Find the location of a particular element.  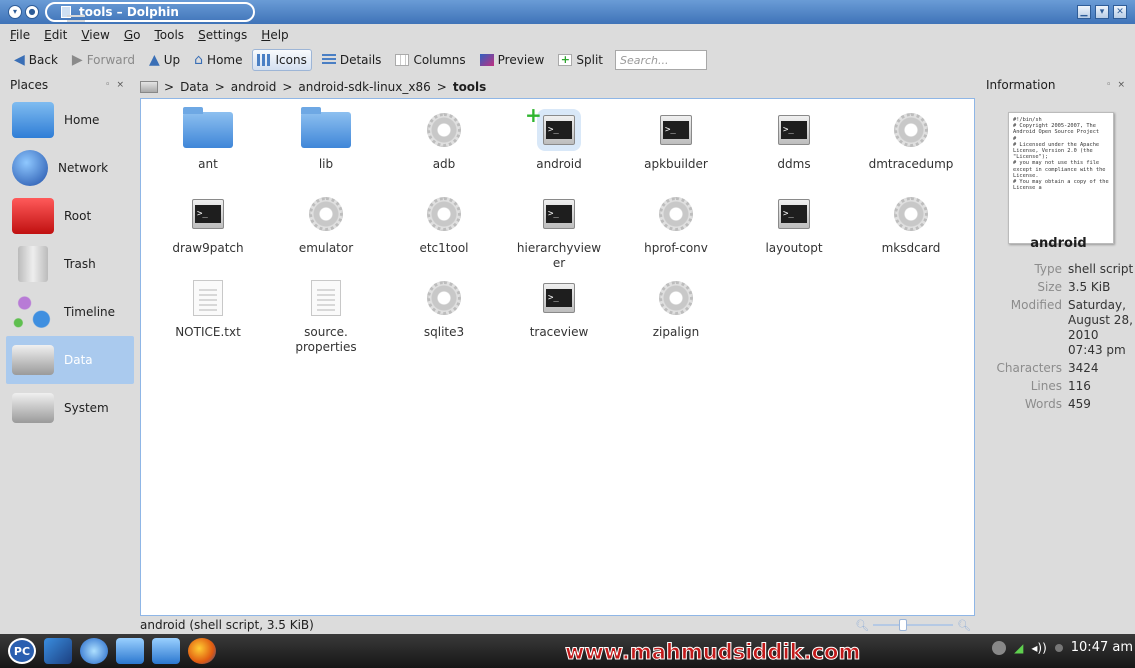

up-button: ▲ Up is located at coordinates (164, 60).